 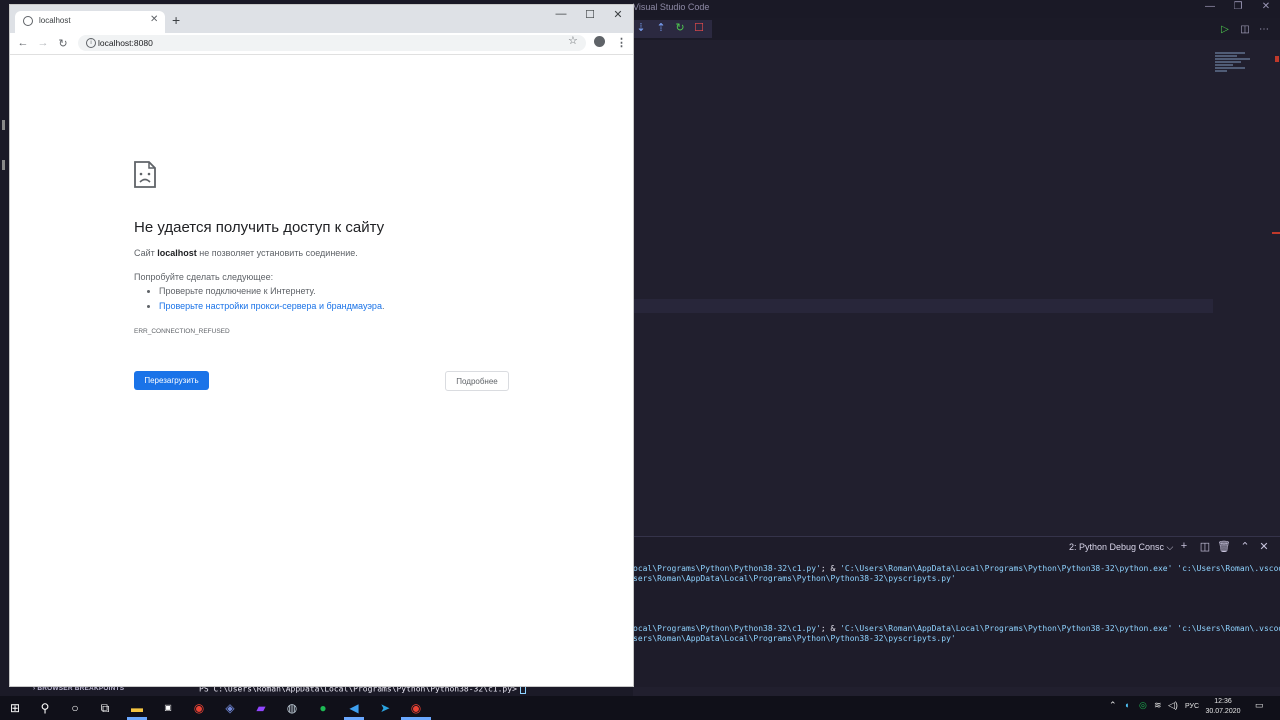 I want to click on address-bar: i localhost:8080, so click(x=332, y=43).